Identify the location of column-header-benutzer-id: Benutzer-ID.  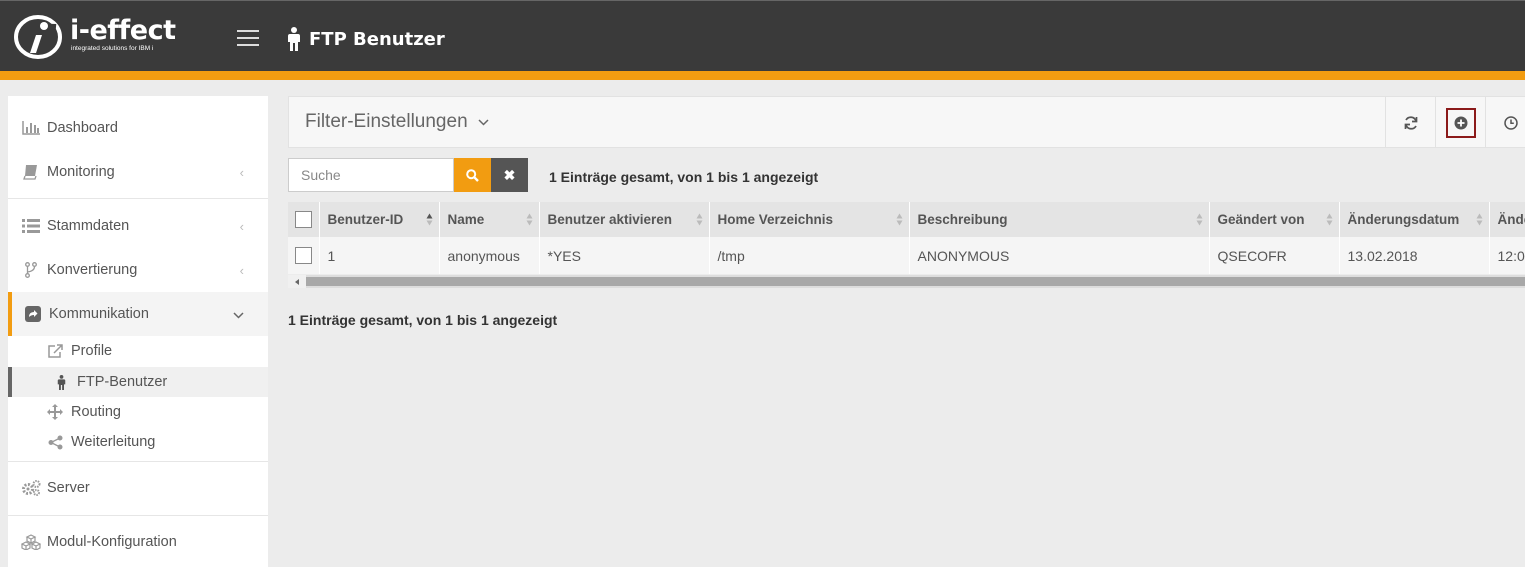
(379, 219).